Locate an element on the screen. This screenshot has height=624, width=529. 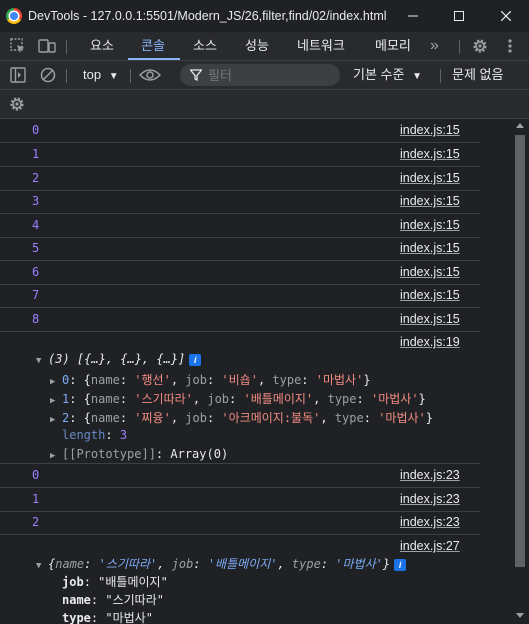
log-value: 4 is located at coordinates (36, 225).